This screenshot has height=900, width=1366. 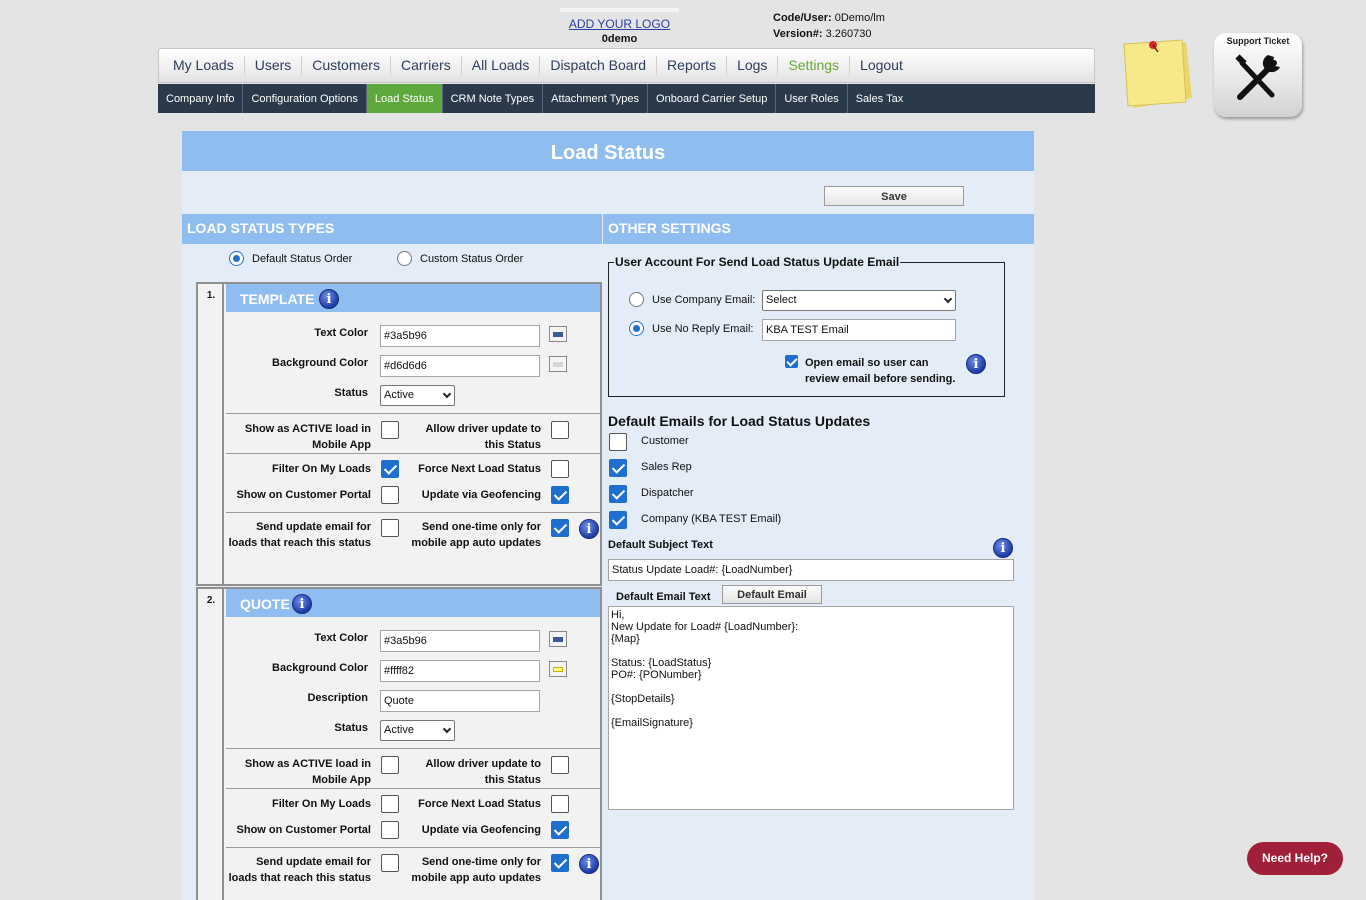 What do you see at coordinates (460, 701) in the screenshot?
I see `description-input: Quote` at bounding box center [460, 701].